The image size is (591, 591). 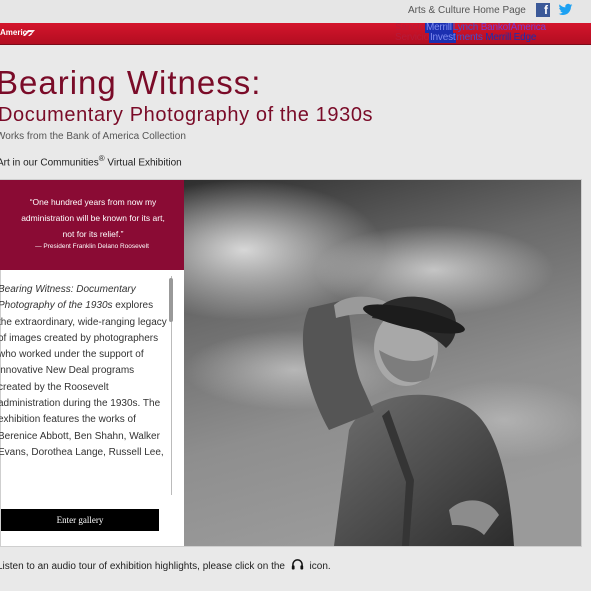 I want to click on audio-tour-text-end: icon., so click(x=320, y=566).